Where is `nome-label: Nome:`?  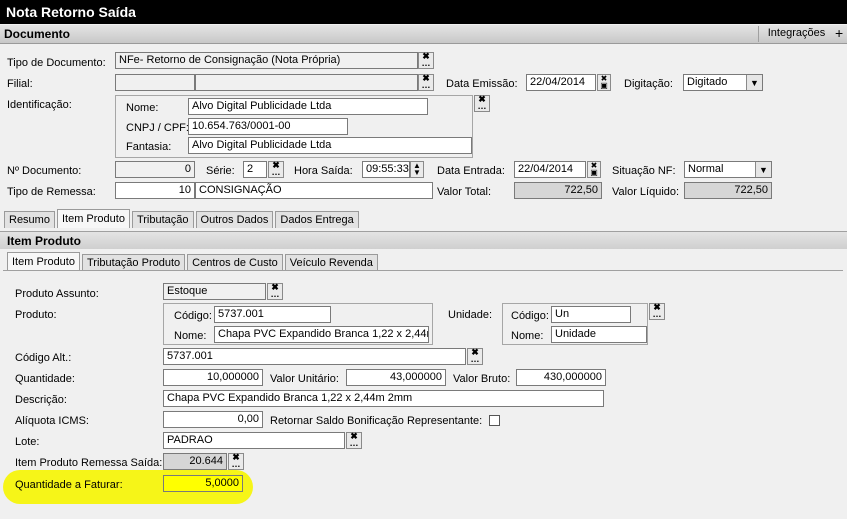 nome-label: Nome: is located at coordinates (142, 108).